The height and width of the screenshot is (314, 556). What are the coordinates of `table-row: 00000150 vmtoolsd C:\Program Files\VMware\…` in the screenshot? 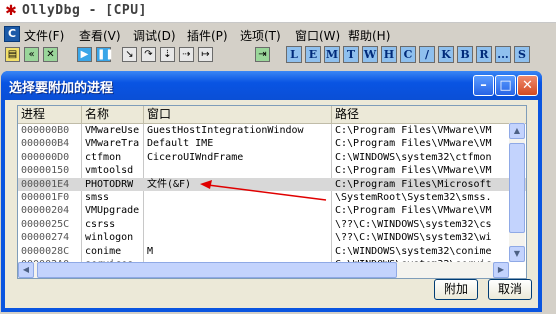 It's located at (272, 170).